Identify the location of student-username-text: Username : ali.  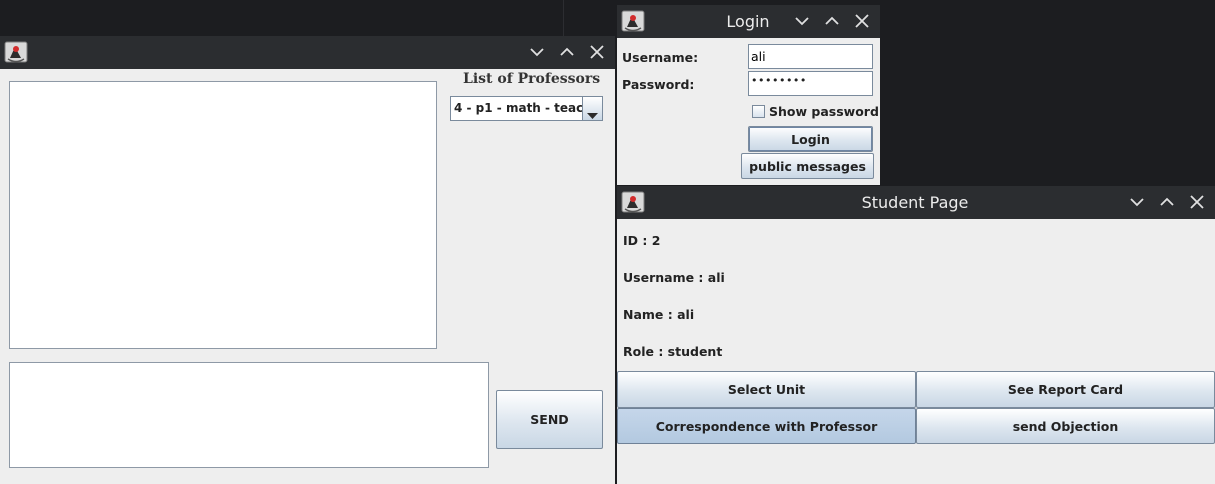
(674, 277).